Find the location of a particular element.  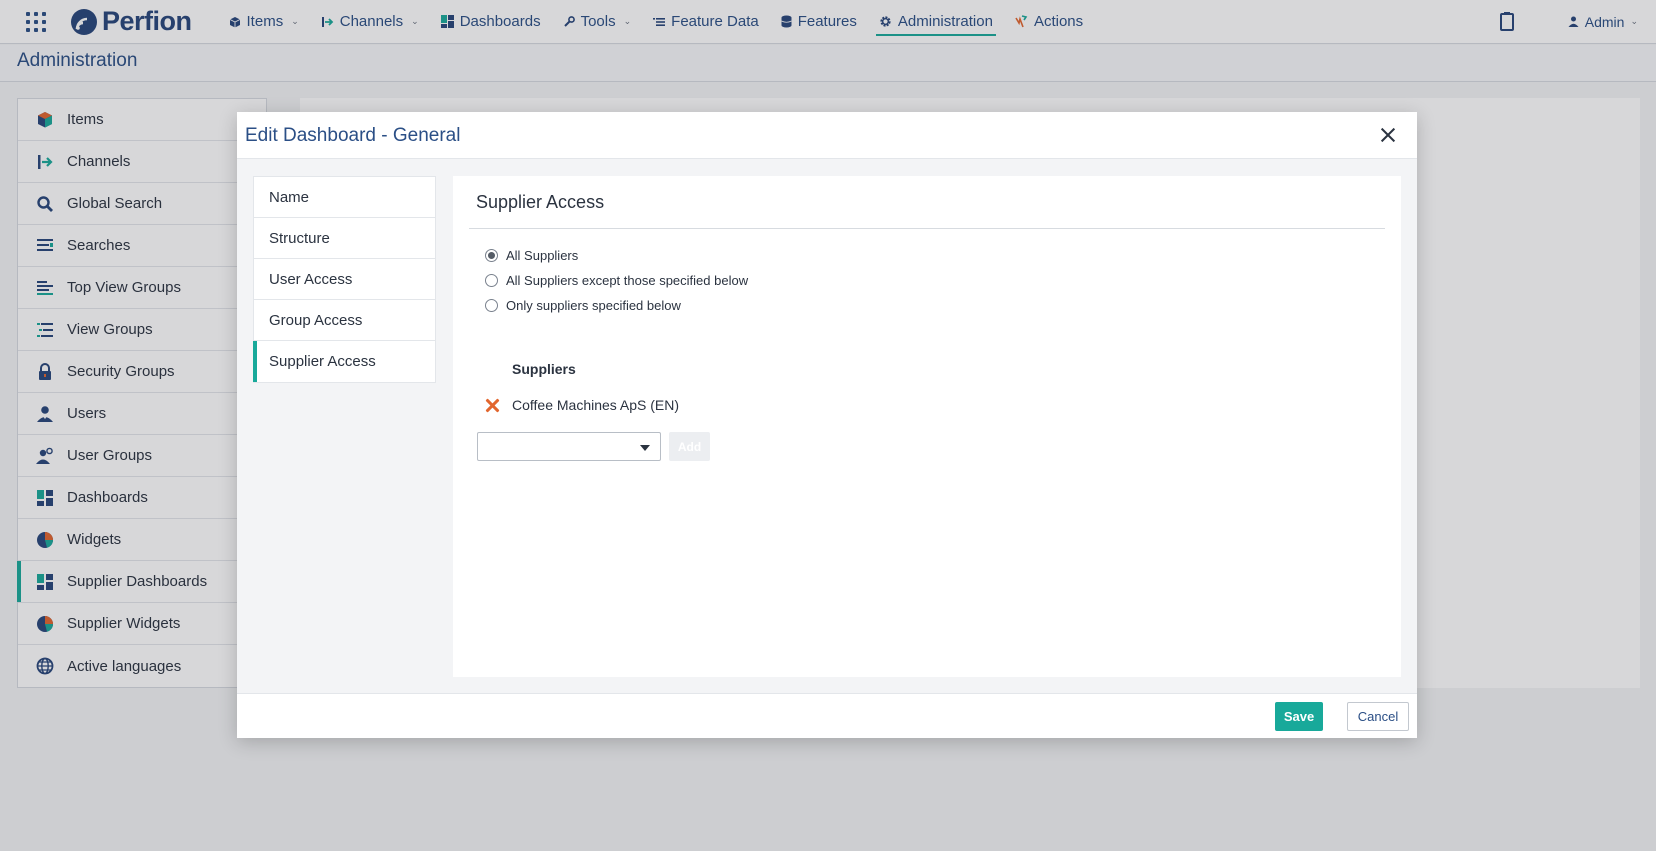

radio-label: All Suppliers is located at coordinates (542, 255).